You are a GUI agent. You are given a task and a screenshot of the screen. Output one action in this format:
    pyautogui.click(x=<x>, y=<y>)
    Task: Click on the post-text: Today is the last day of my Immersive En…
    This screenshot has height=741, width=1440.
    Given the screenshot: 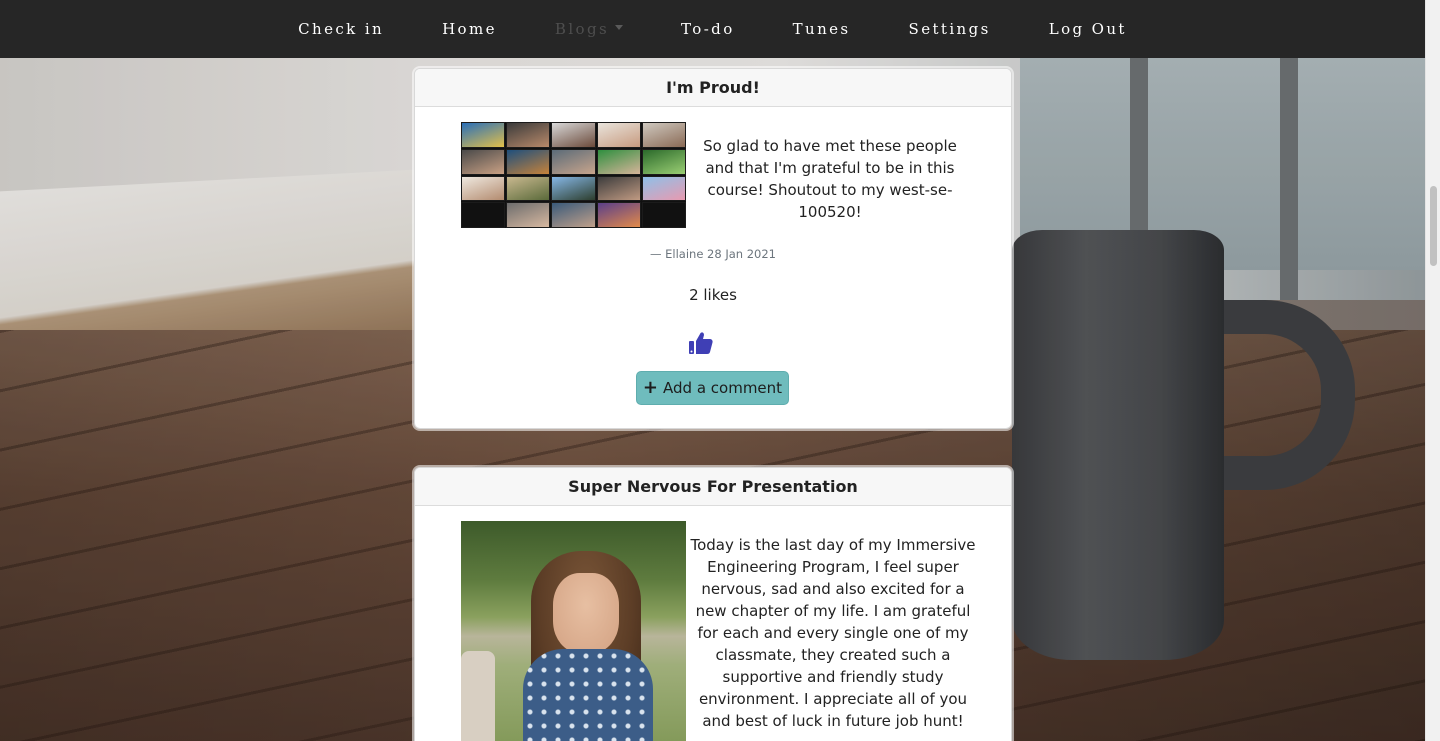 What is the action you would take?
    pyautogui.click(x=833, y=633)
    